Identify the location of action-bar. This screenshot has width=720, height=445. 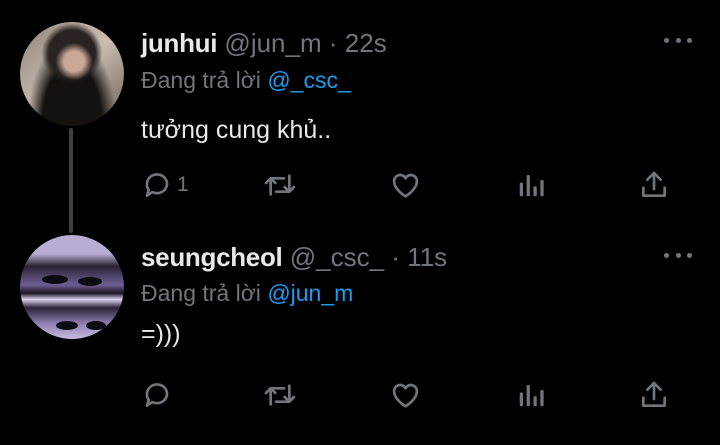
(360, 395).